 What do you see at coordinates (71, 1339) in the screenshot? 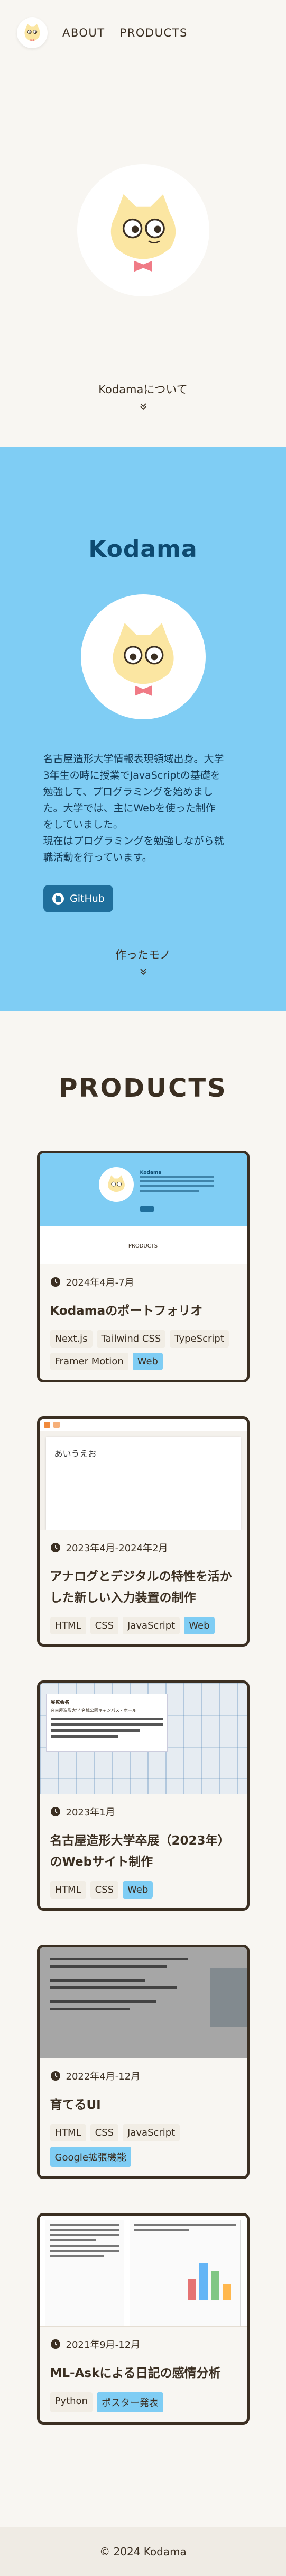
I see `product-tag: Next.js` at bounding box center [71, 1339].